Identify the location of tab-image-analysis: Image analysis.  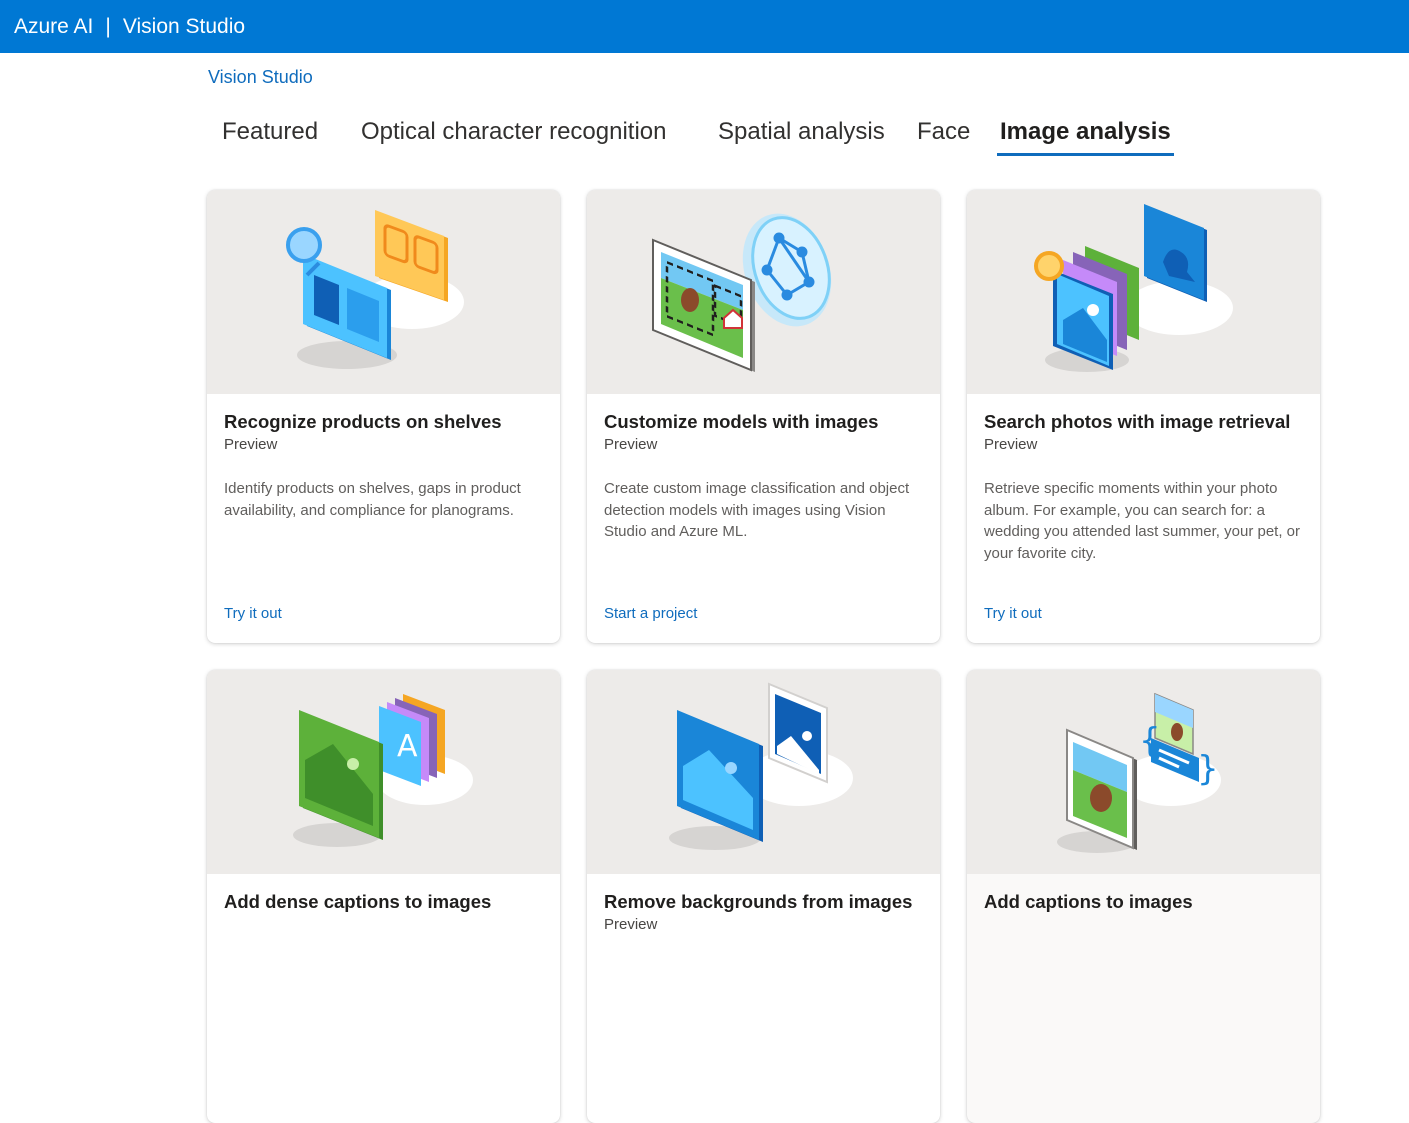
(1085, 137).